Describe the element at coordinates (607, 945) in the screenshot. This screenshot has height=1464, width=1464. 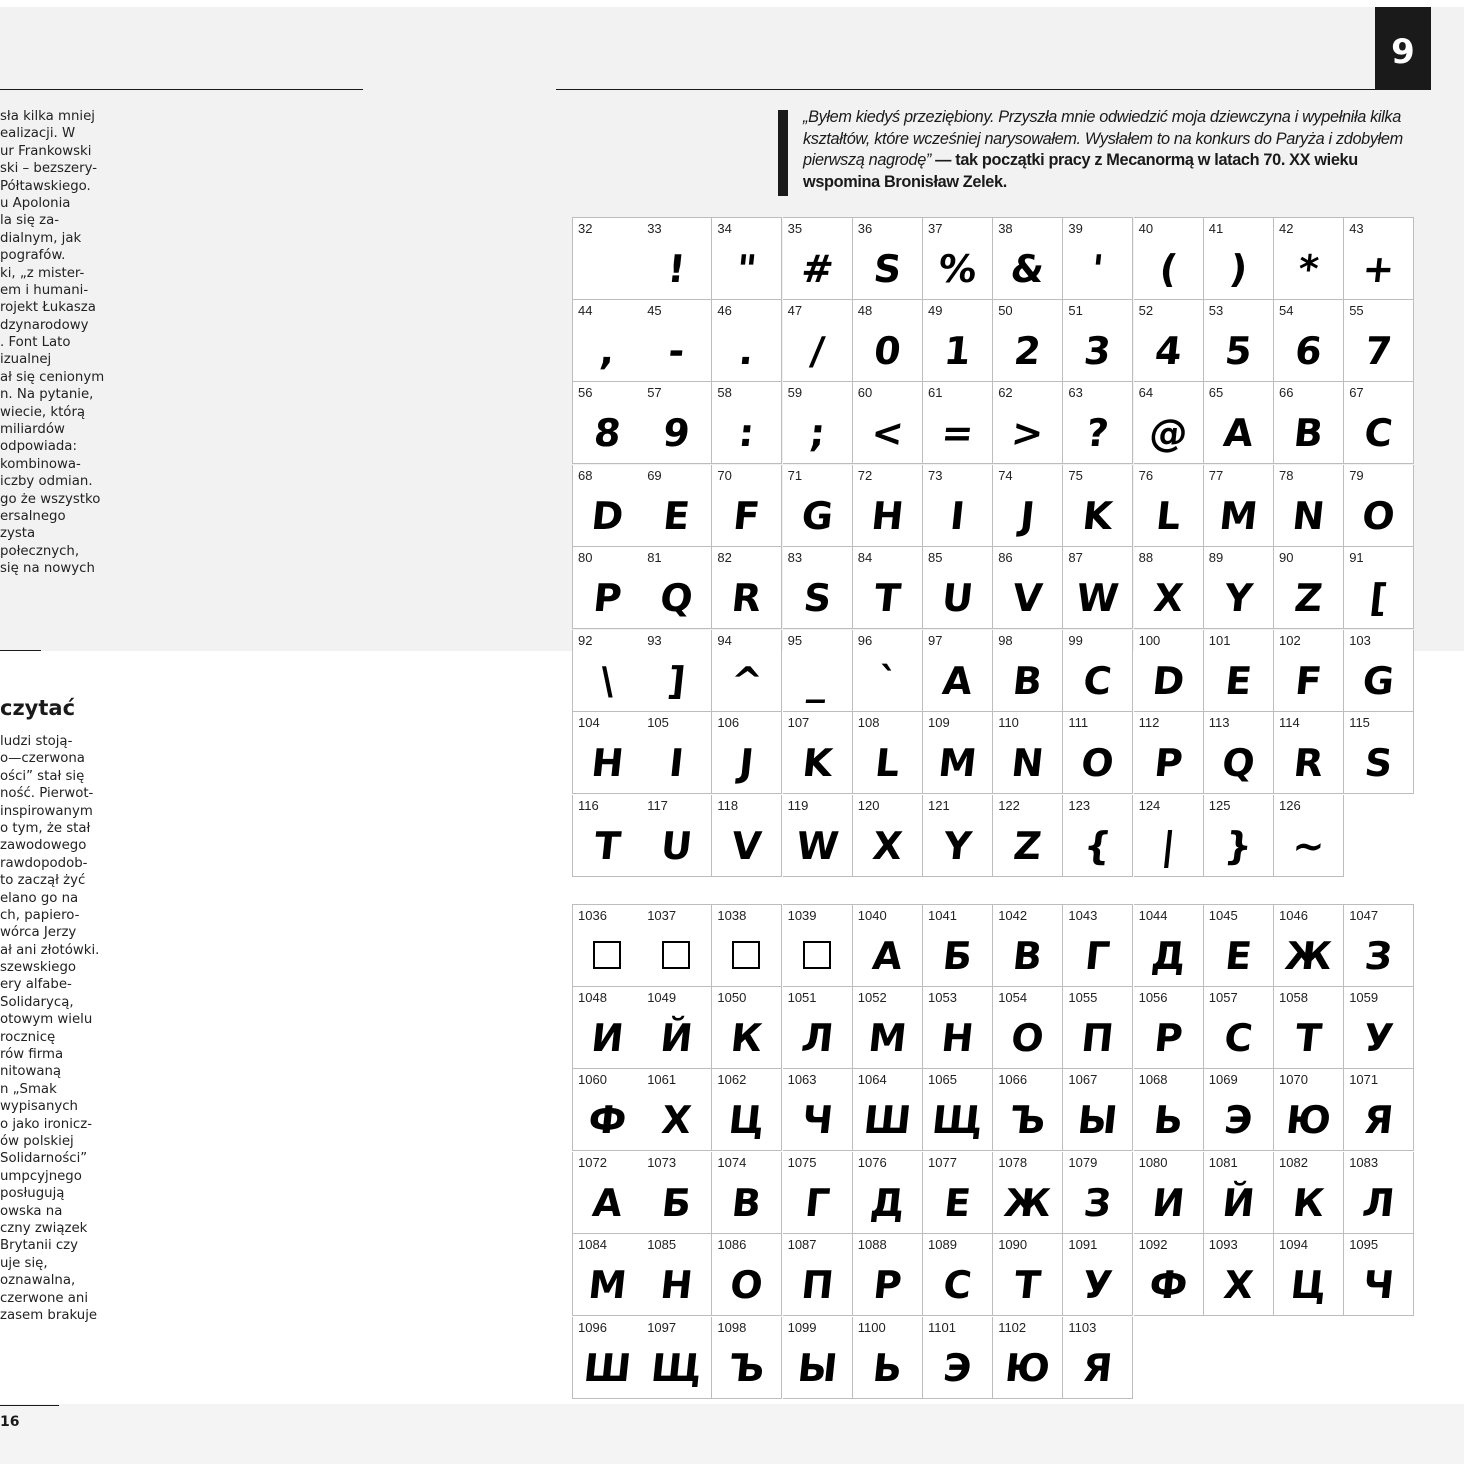
I see `glyph-cell: 1036` at that location.